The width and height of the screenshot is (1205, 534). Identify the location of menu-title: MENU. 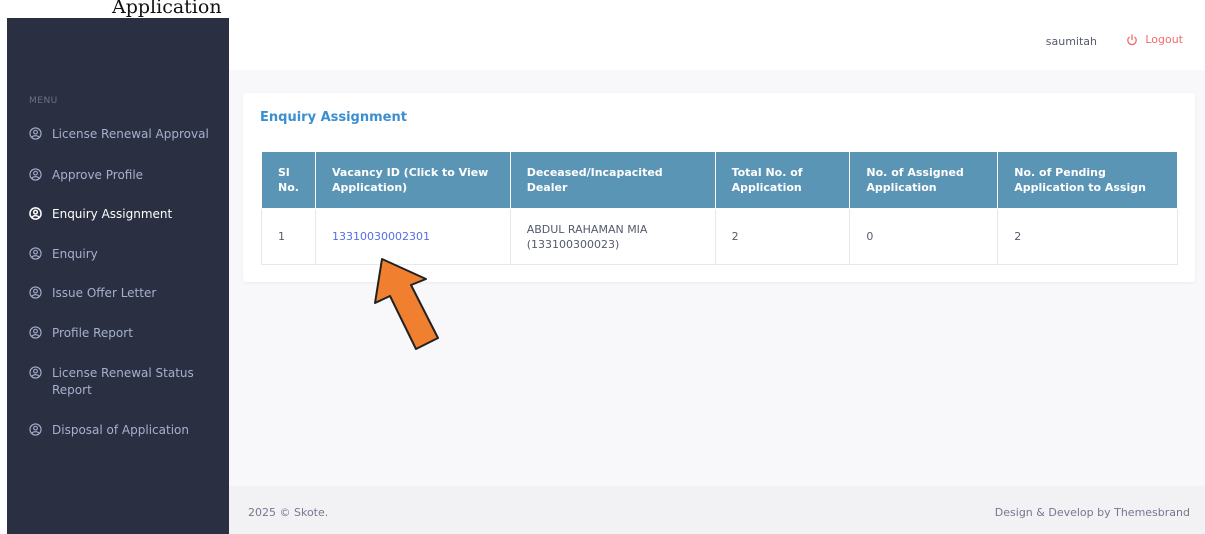
(43, 101).